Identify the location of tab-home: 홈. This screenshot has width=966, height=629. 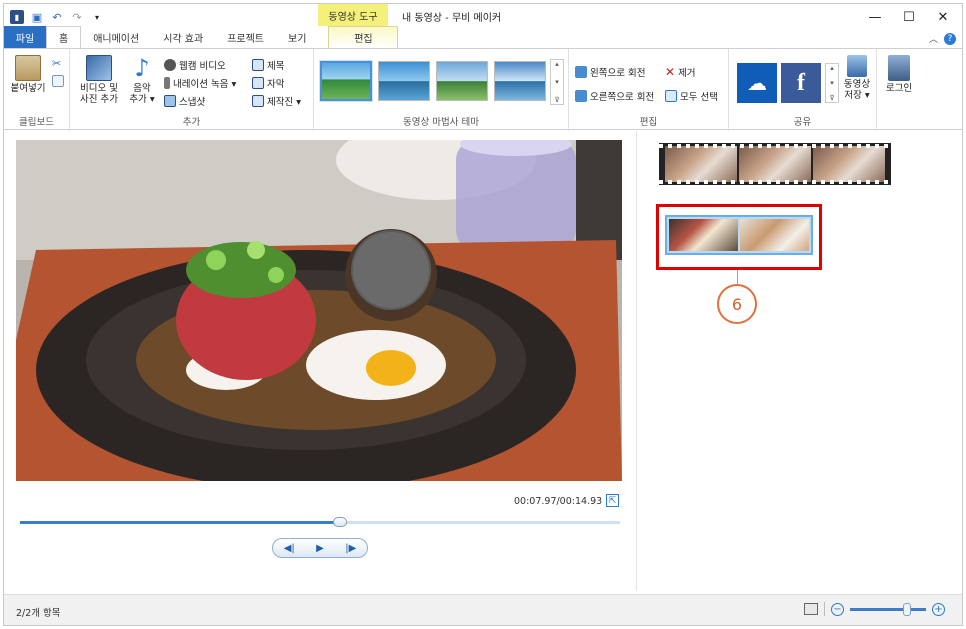
(64, 37).